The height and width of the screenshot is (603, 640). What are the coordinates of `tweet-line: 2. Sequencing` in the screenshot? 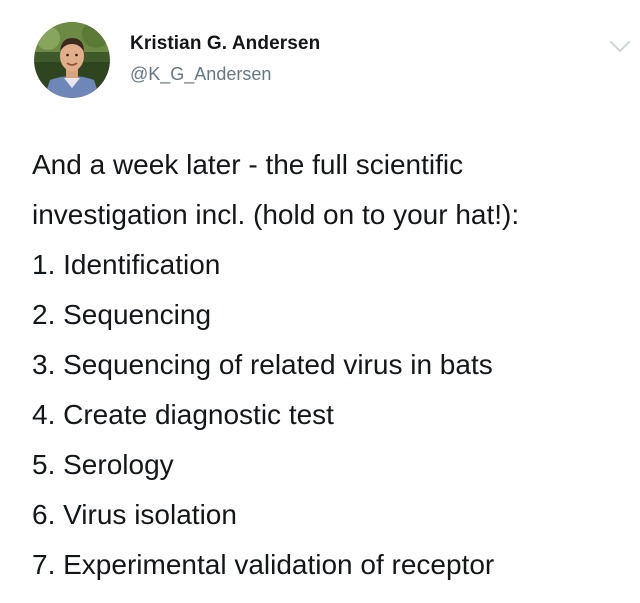 It's located at (122, 314).